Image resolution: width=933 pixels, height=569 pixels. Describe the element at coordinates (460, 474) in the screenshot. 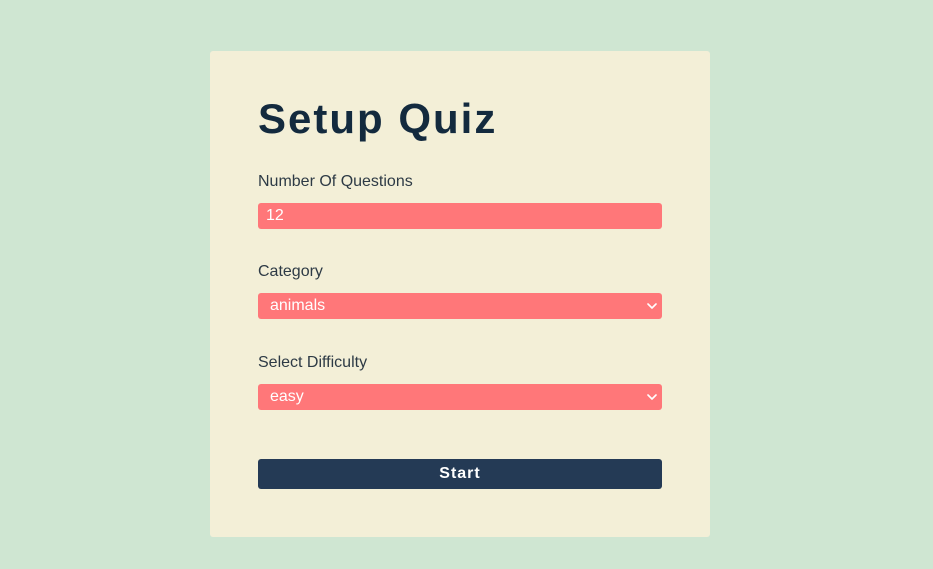

I see `start-button: Start` at that location.